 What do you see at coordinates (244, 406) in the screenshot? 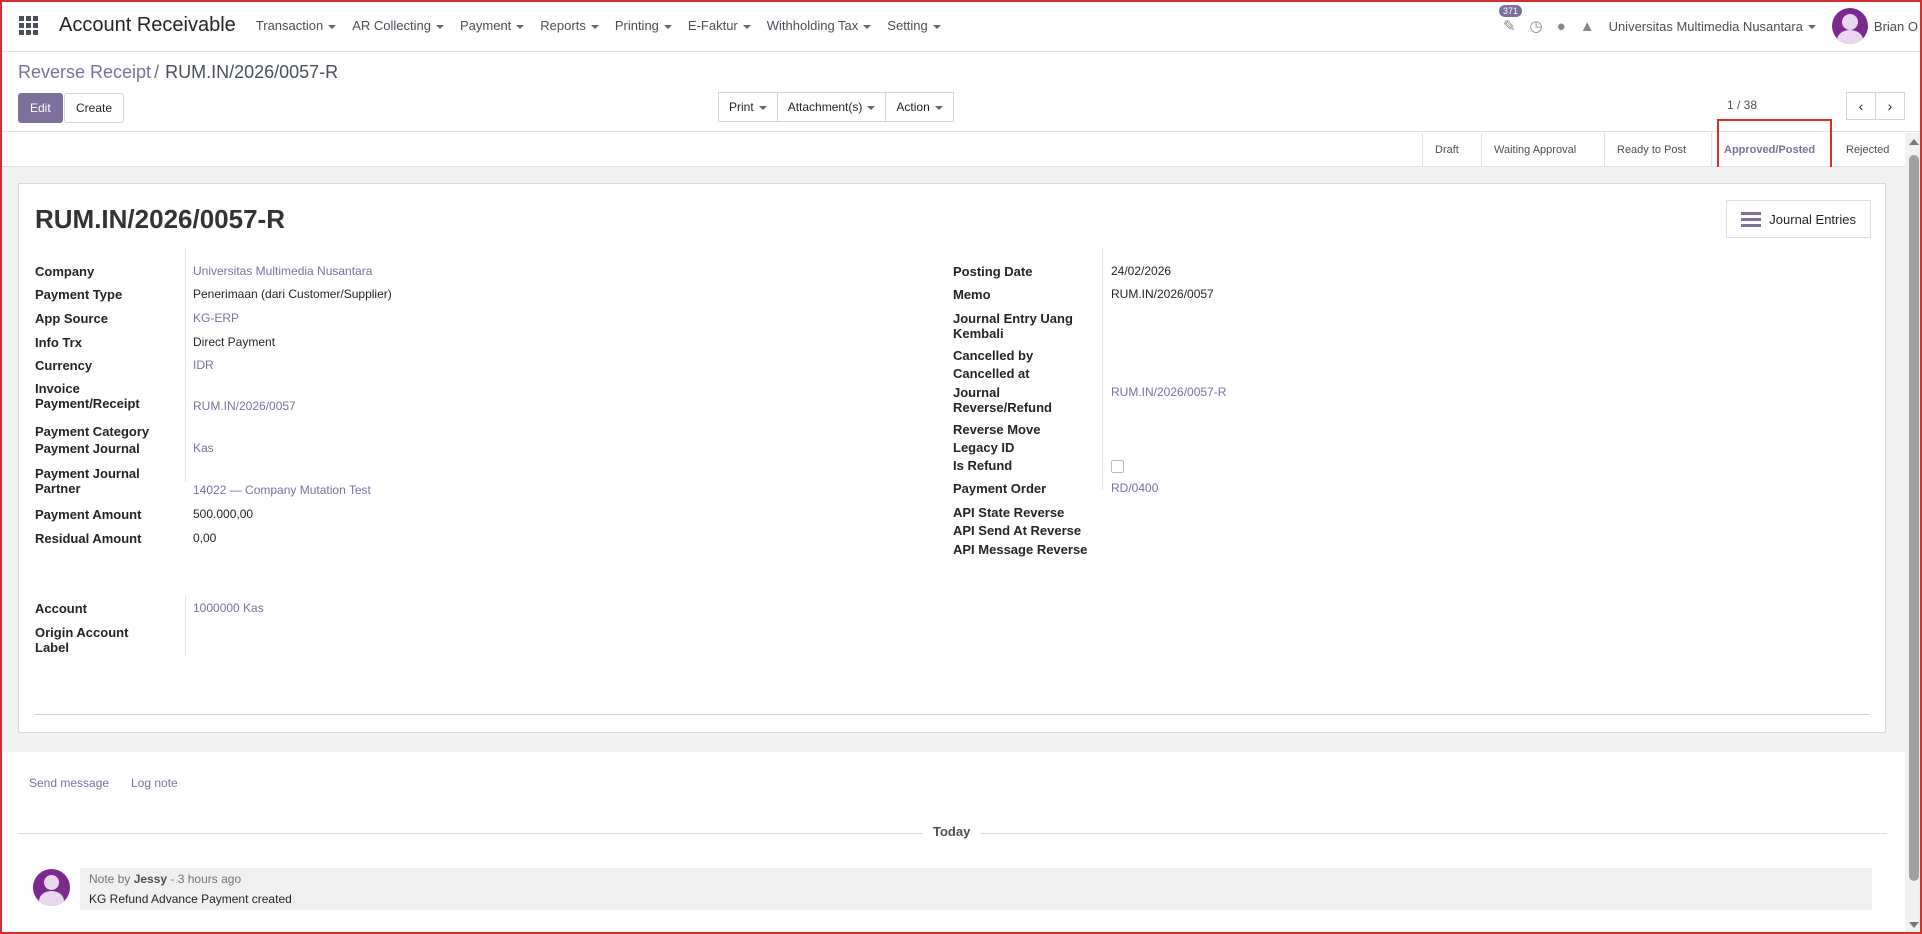
I see `field-value-invoice-payment-receipt: RUM.IN/2026/0057` at bounding box center [244, 406].